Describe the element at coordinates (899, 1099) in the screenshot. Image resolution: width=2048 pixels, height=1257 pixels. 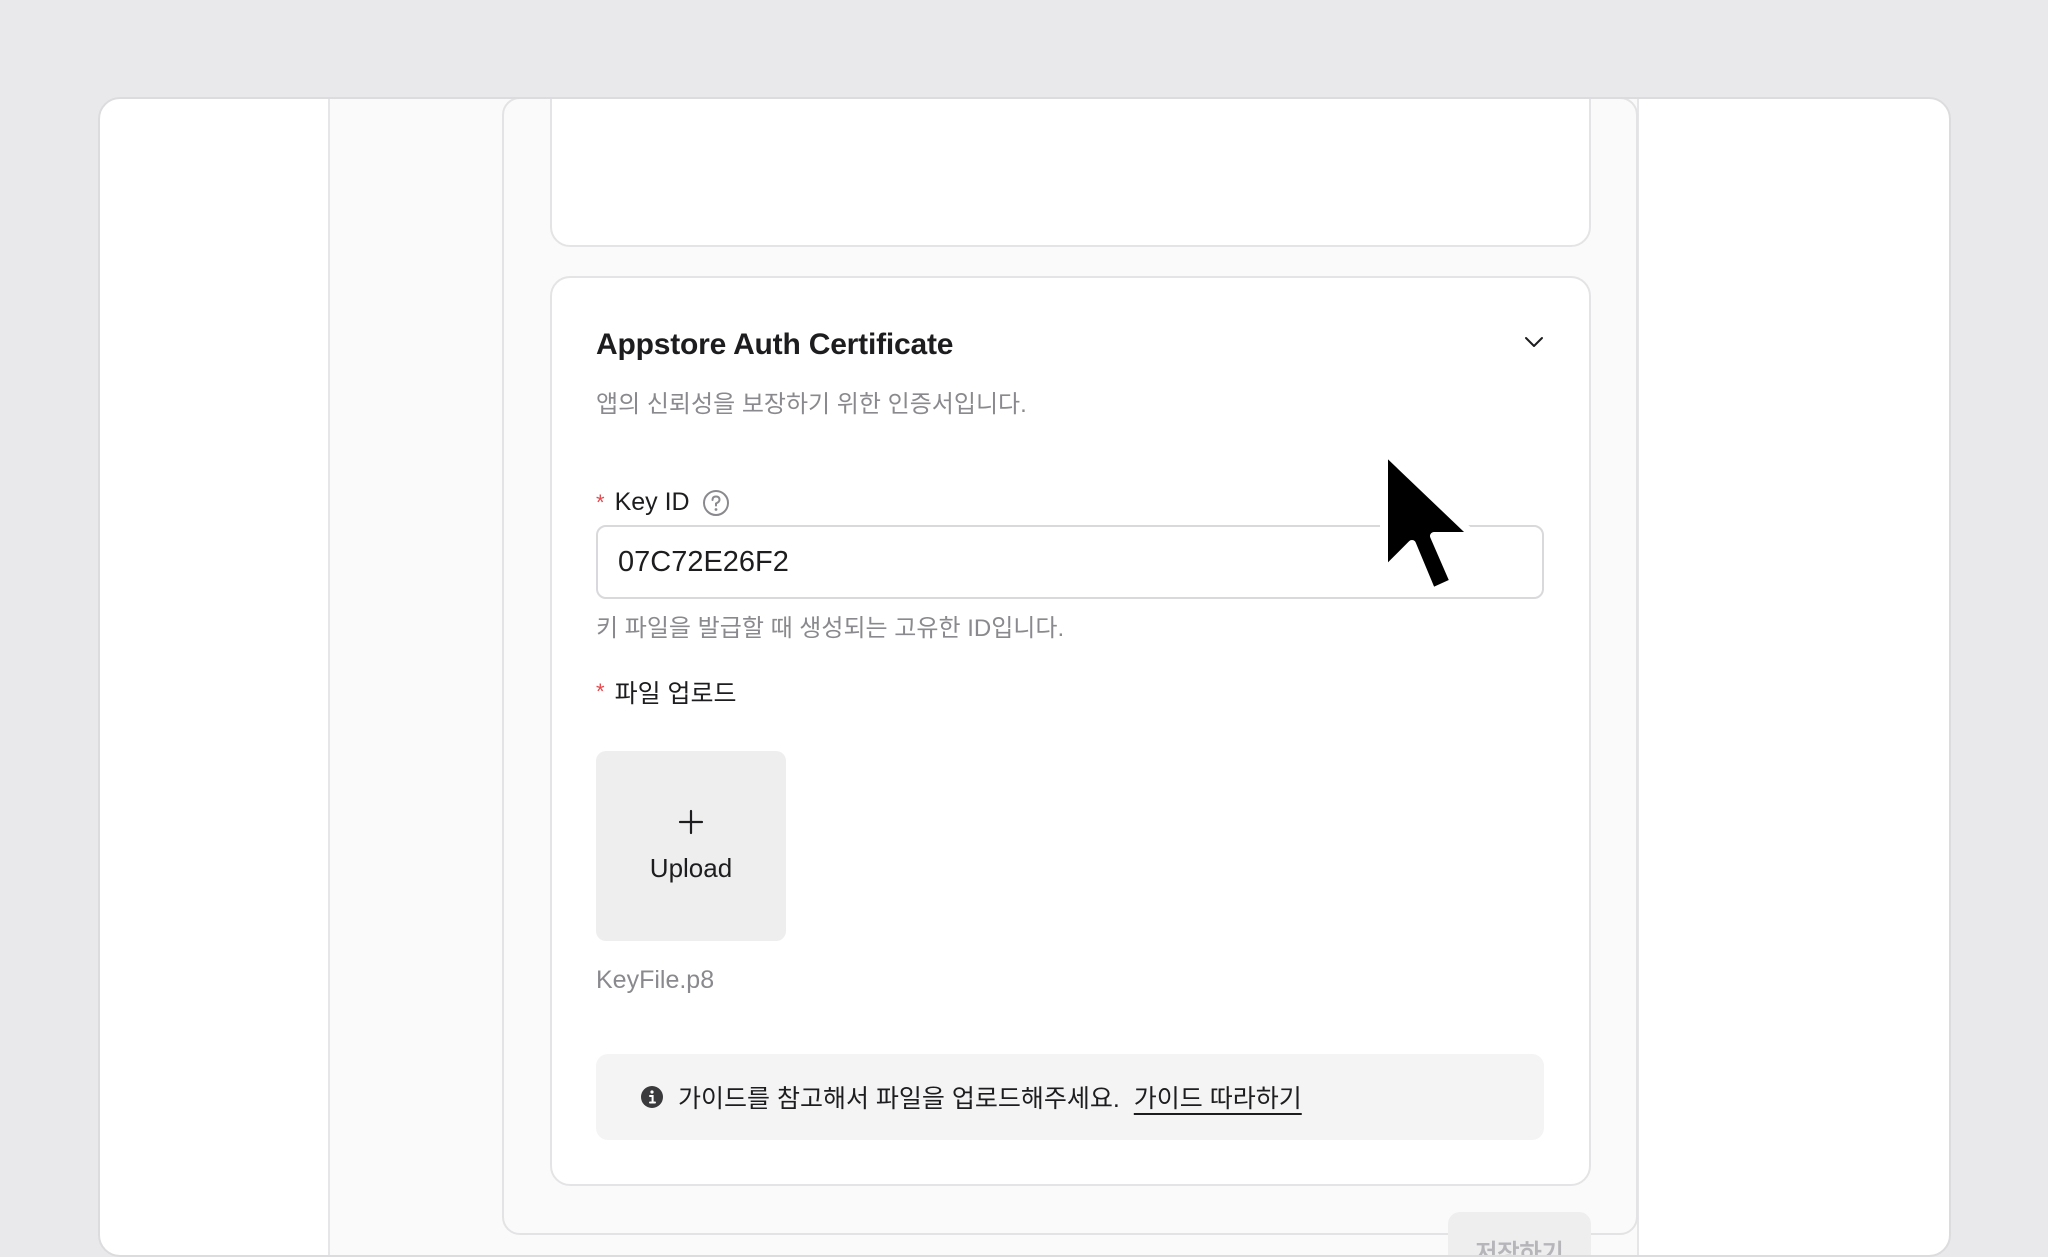
I see `guide-text: 가이드를 참고해서 파일을 업로드해주세요.` at that location.